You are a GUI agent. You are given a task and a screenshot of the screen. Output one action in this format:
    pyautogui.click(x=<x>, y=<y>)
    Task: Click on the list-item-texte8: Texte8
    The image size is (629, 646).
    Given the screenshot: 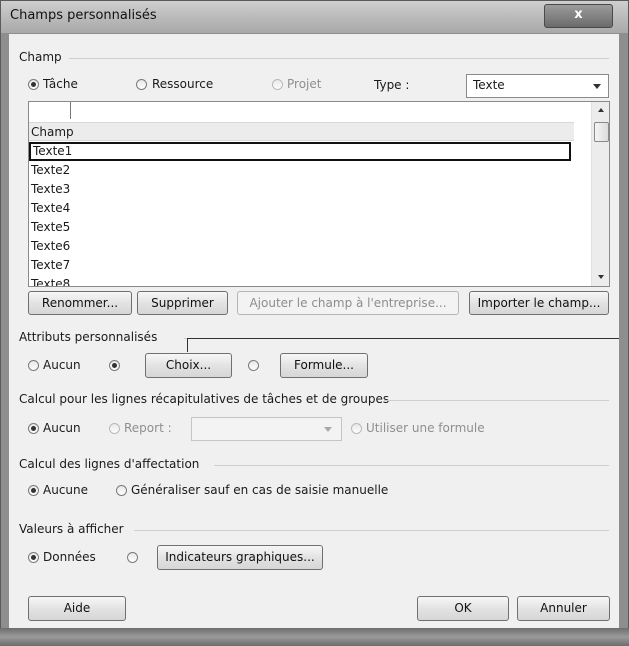 What is the action you would take?
    pyautogui.click(x=301, y=280)
    